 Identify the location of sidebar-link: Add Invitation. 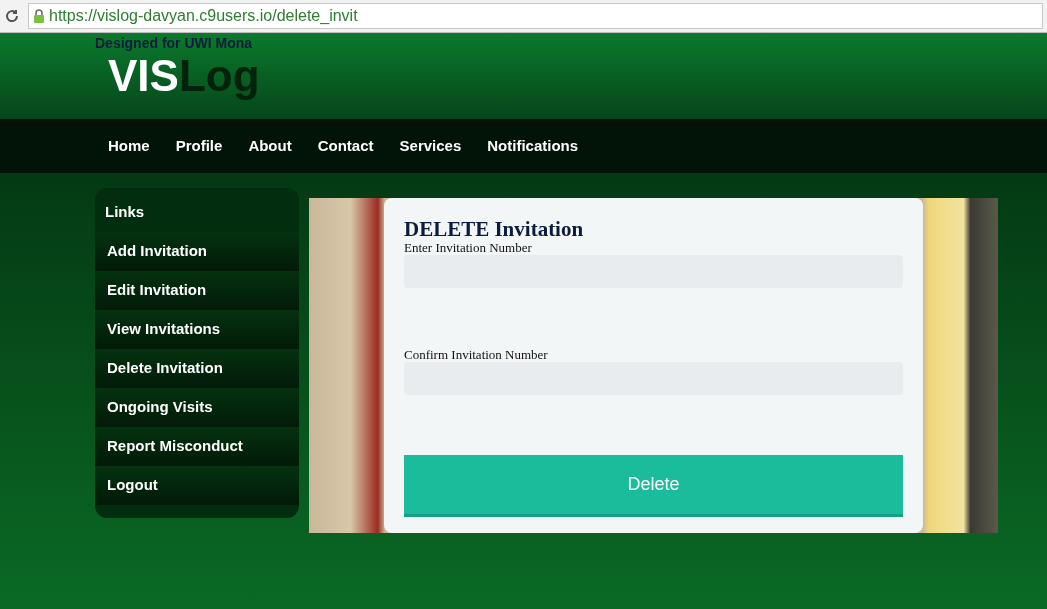
(197, 251).